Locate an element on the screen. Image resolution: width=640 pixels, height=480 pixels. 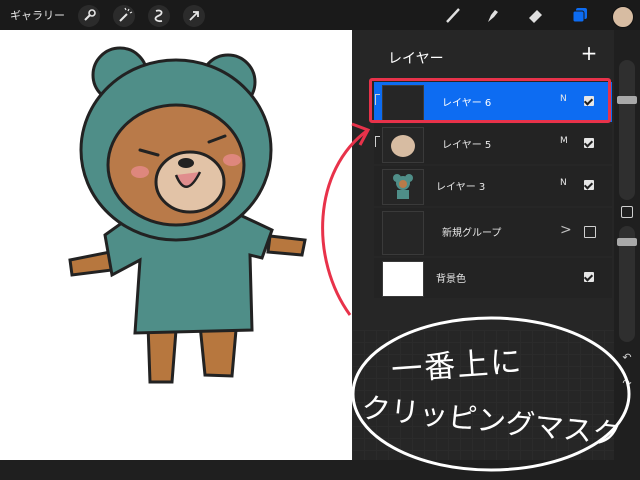
layer-group-row: 新規グループ > is located at coordinates (493, 232).